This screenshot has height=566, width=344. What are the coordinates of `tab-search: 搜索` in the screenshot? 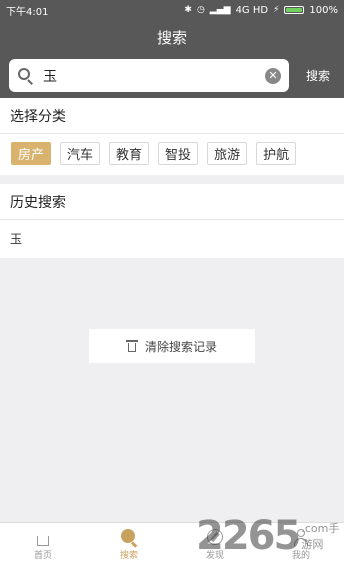 It's located at (129, 544).